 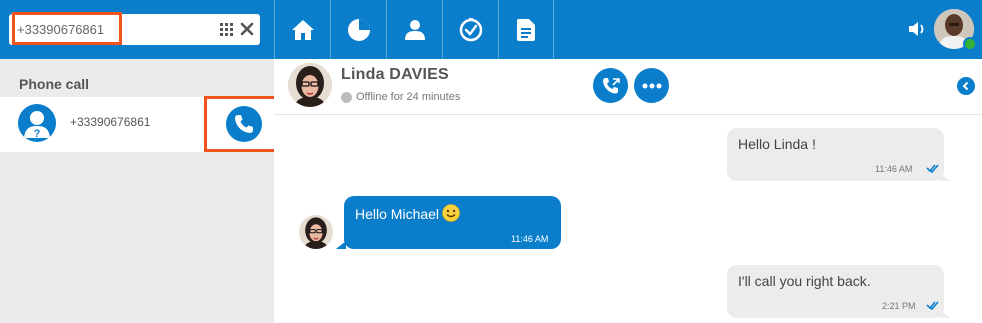 I want to click on main-nav, so click(x=414, y=29).